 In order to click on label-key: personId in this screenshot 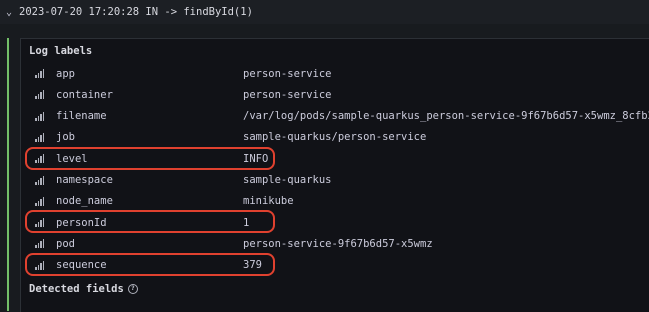, I will do `click(81, 222)`.